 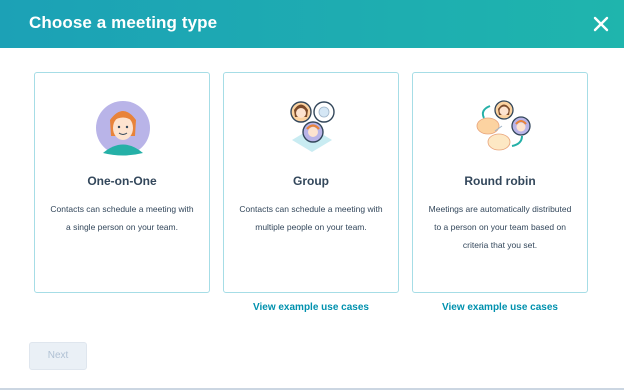 I want to click on round-robin-icon, so click(x=503, y=125).